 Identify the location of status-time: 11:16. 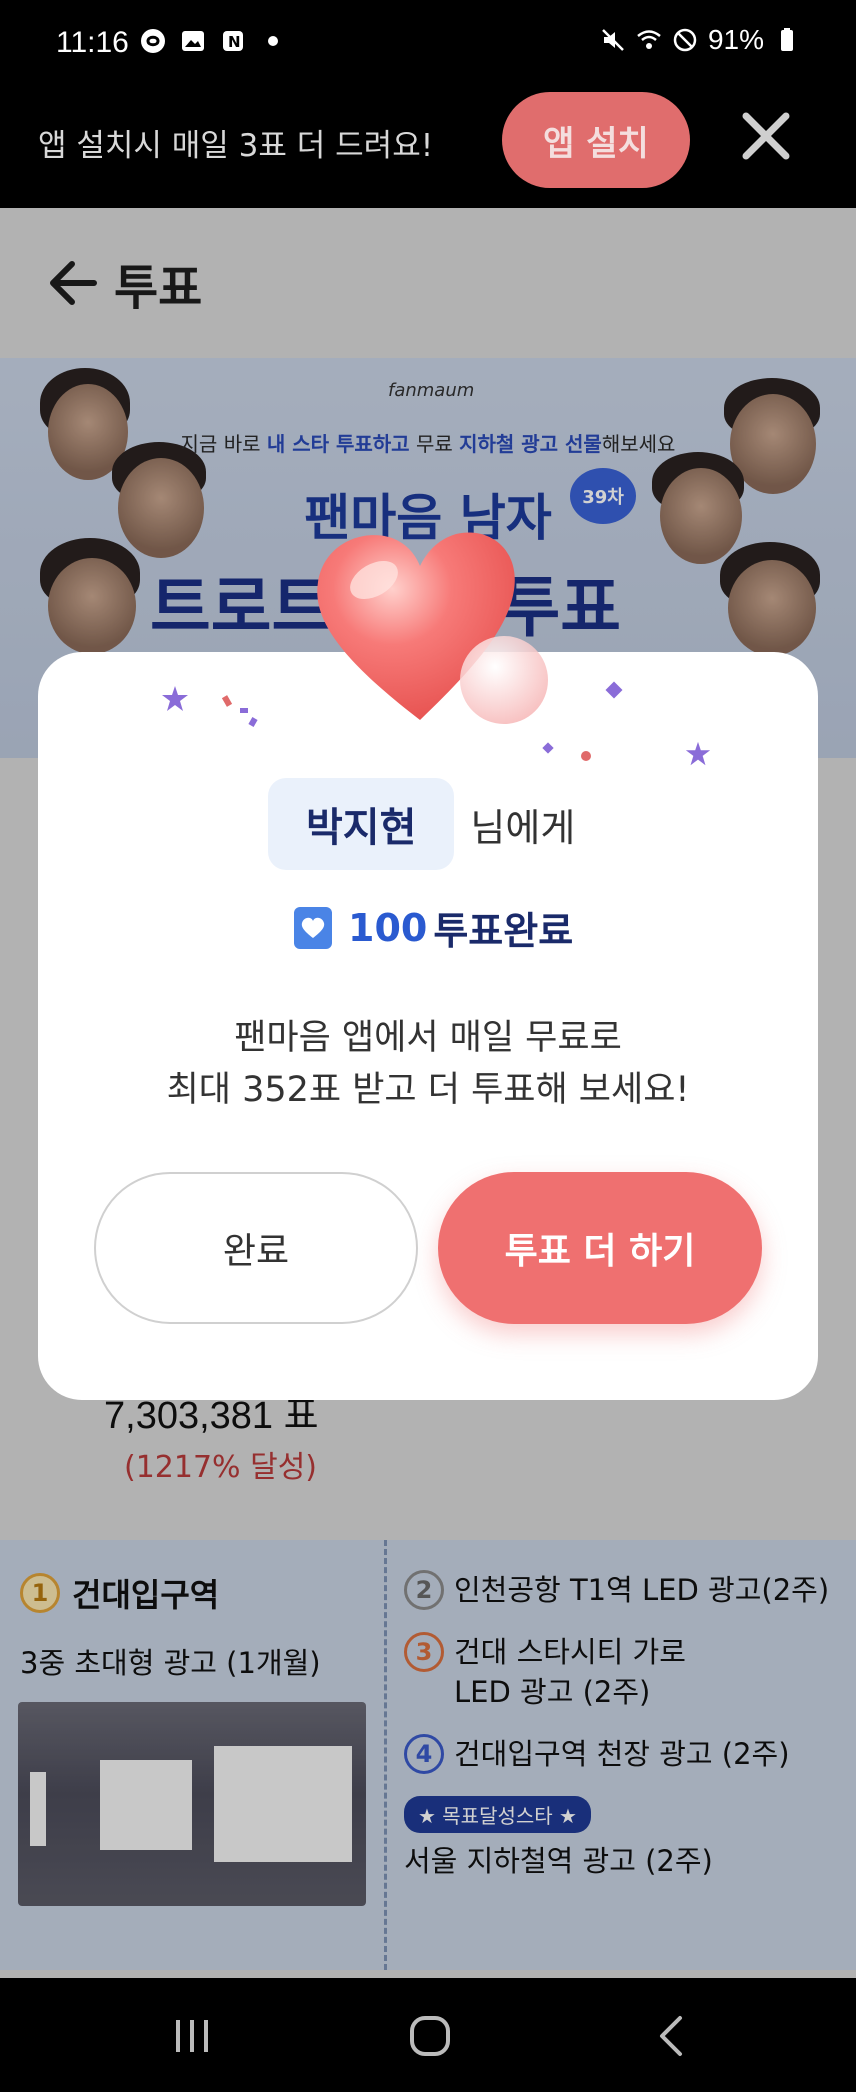
(92, 42).